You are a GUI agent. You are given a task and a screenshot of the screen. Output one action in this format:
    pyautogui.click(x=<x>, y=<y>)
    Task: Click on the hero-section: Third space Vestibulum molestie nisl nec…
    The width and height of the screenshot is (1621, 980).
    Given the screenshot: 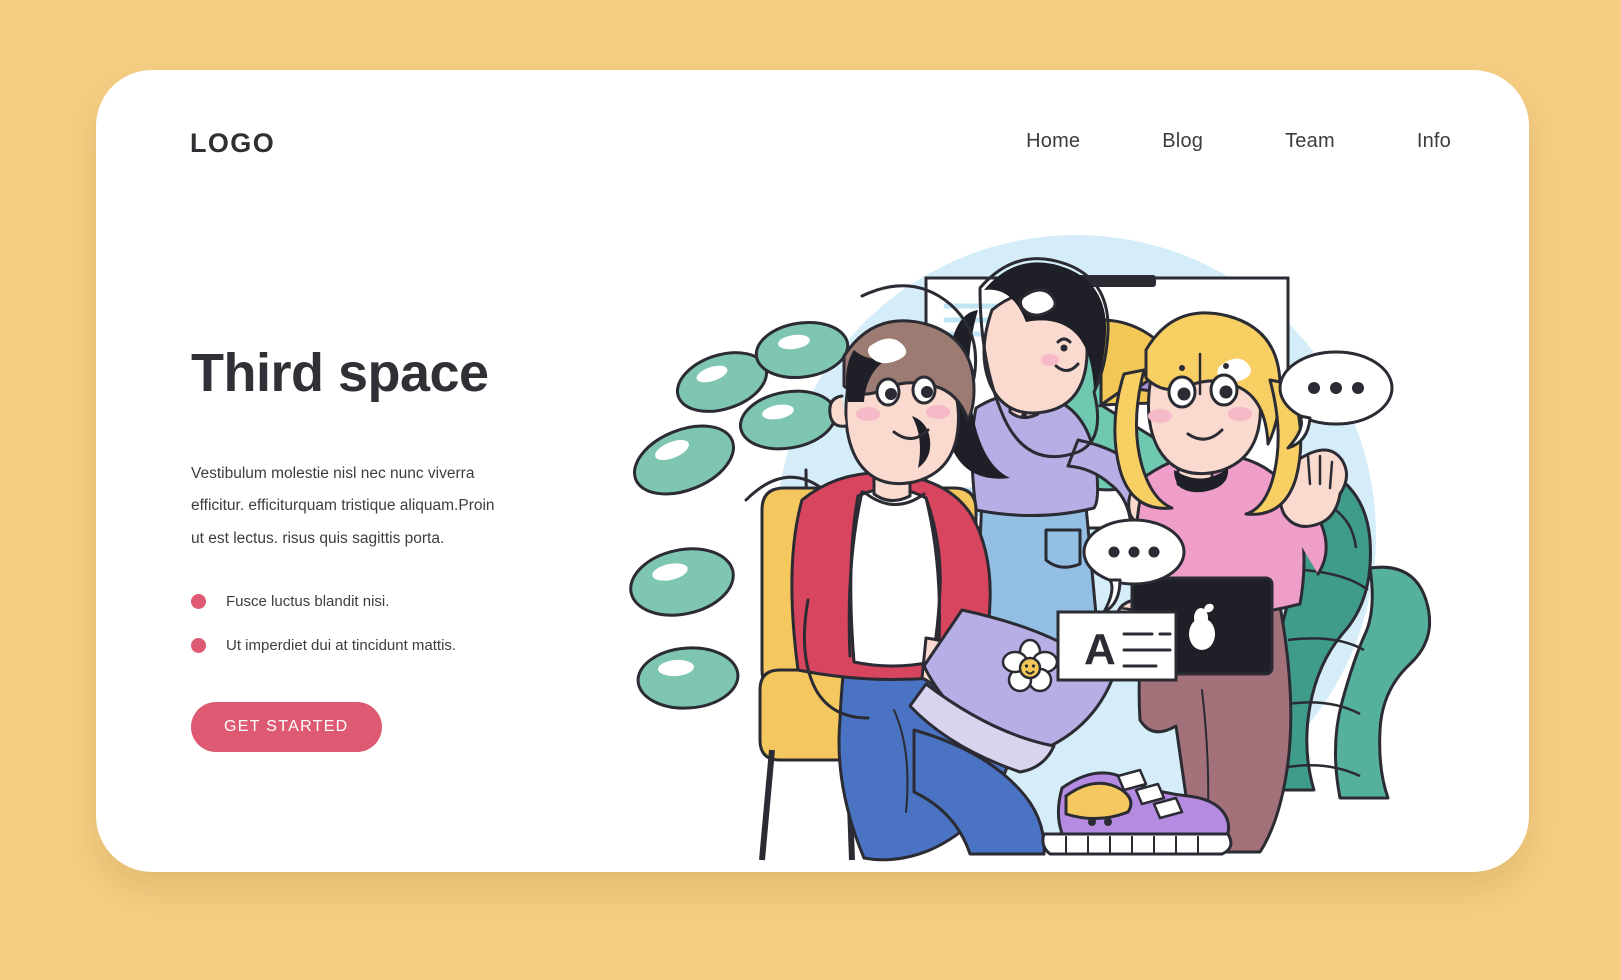 What is the action you would take?
    pyautogui.click(x=401, y=548)
    